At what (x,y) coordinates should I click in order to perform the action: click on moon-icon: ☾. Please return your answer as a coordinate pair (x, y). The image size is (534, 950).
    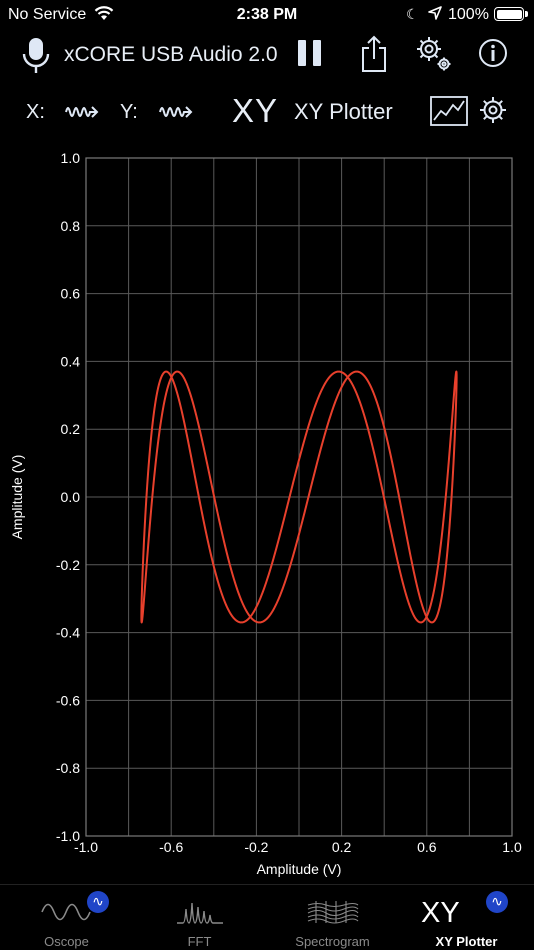
    Looking at the image, I should click on (412, 14).